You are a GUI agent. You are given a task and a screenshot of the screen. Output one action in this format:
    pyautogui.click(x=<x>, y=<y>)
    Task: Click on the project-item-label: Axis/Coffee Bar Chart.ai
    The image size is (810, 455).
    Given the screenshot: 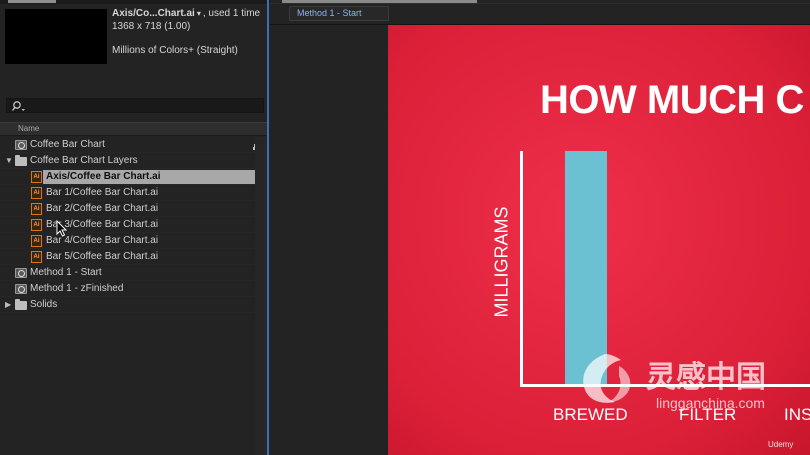 What is the action you would take?
    pyautogui.click(x=103, y=176)
    